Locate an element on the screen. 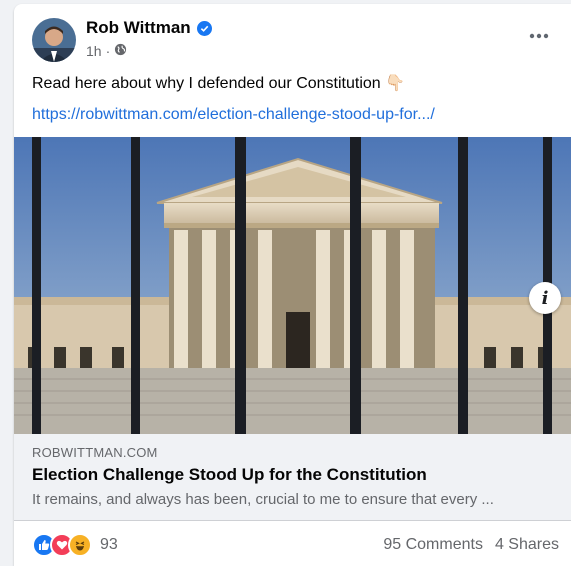 The height and width of the screenshot is (566, 571). avatar is located at coordinates (54, 40).